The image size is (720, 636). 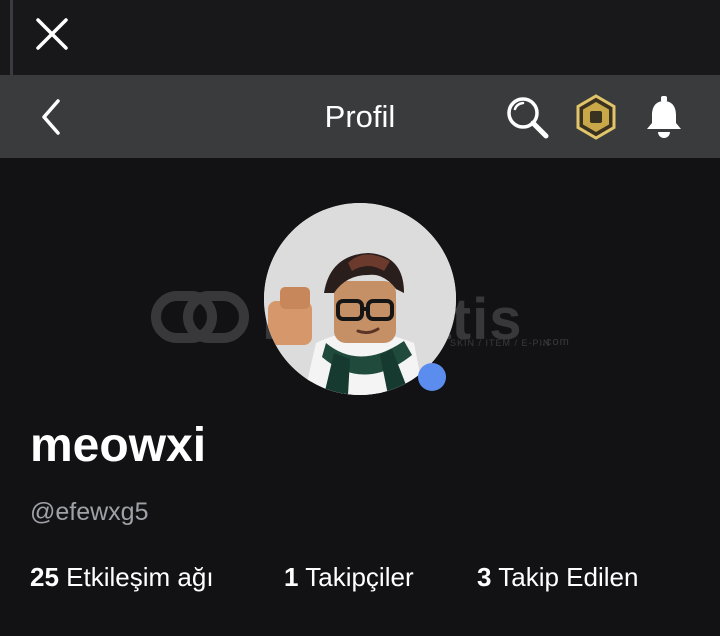 I want to click on watermark-domain: .com, so click(x=556, y=342).